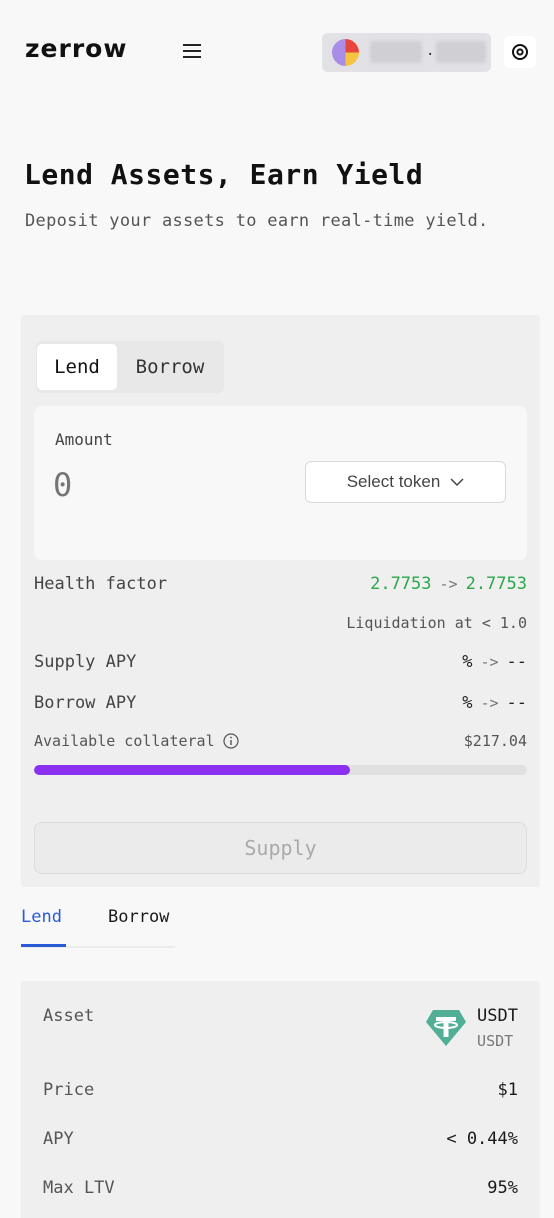  I want to click on price-value: $1, so click(507, 1090).